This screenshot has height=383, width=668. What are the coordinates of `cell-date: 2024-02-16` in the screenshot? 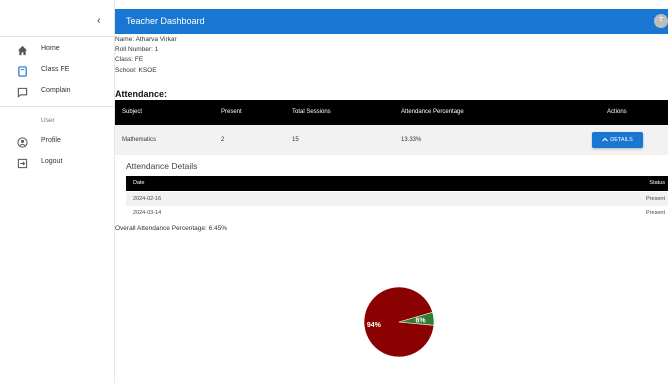 It's located at (147, 199).